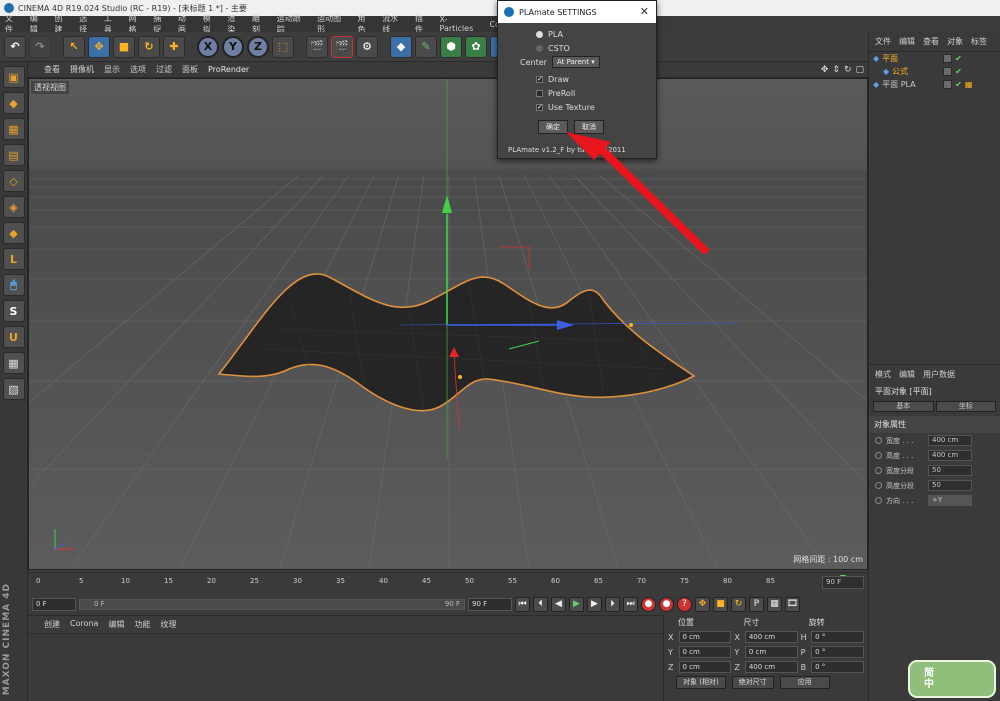 This screenshot has width=1000, height=701. I want to click on position-z-field: 0 cm, so click(705, 667).